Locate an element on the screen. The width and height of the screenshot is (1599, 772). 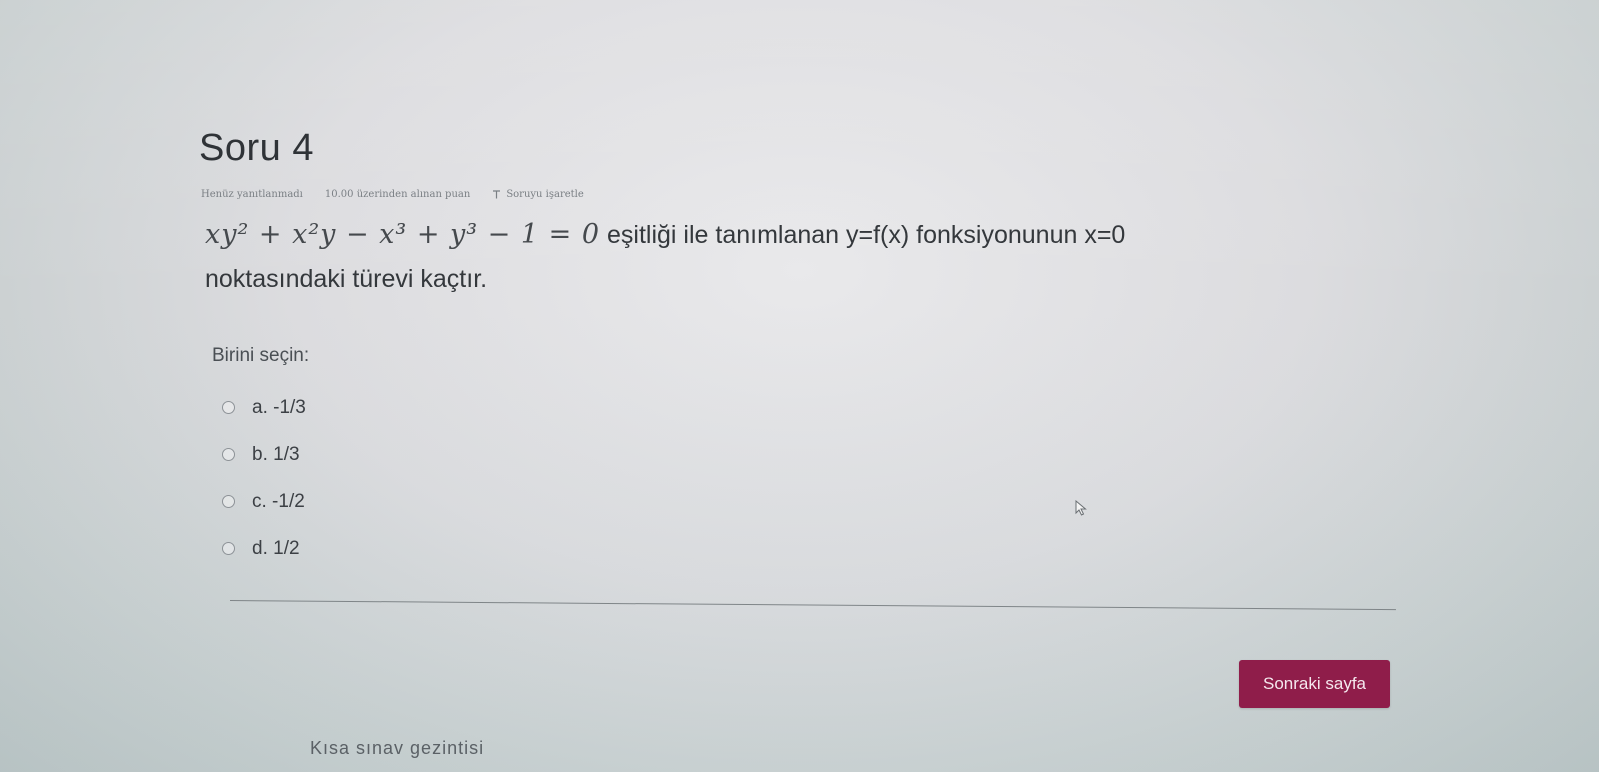
question-status: Henüz yanıtlanmadı is located at coordinates (252, 194).